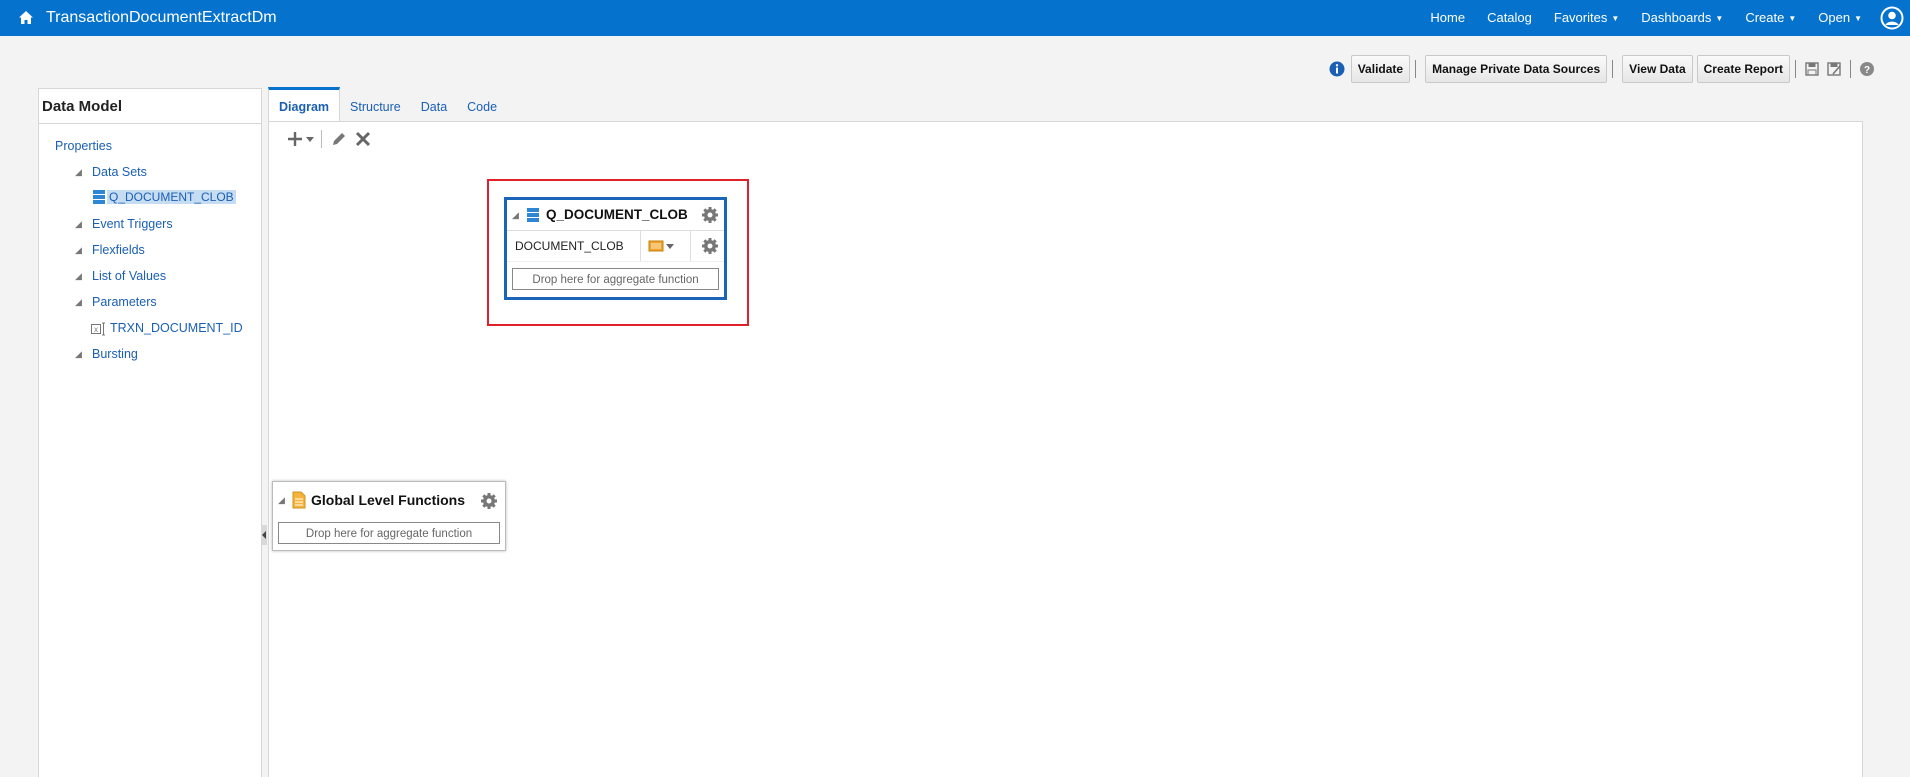 The height and width of the screenshot is (777, 1910). What do you see at coordinates (569, 246) in the screenshot?
I see `column-name: DOCUMENT_CLOB` at bounding box center [569, 246].